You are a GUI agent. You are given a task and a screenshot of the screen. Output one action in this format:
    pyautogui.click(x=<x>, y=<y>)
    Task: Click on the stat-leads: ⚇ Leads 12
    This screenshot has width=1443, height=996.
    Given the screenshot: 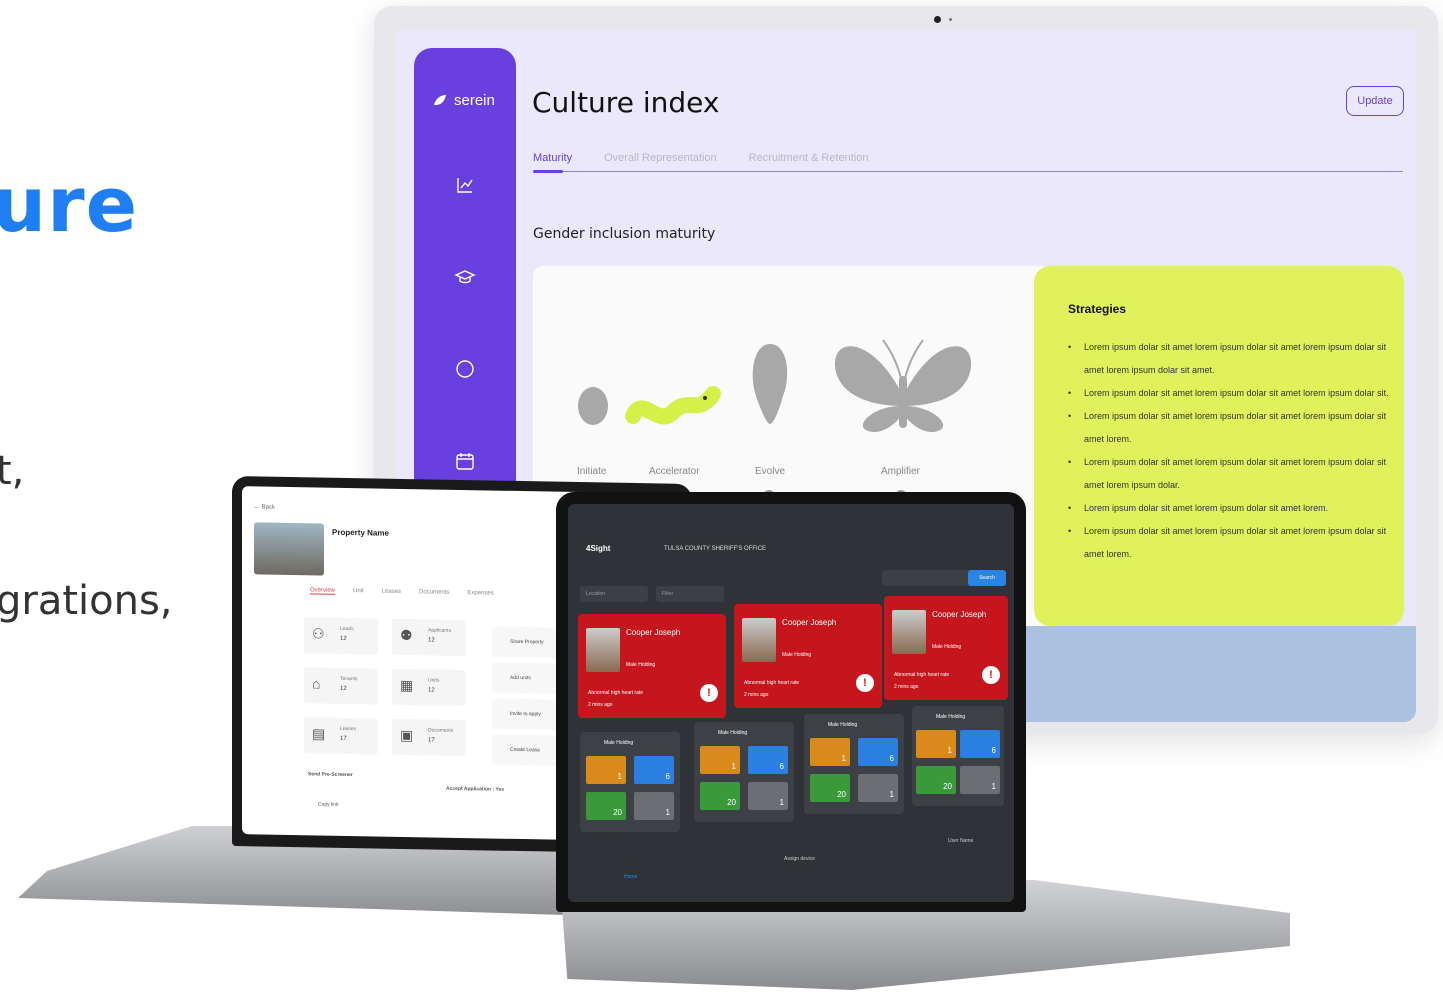 What is the action you would take?
    pyautogui.click(x=341, y=636)
    